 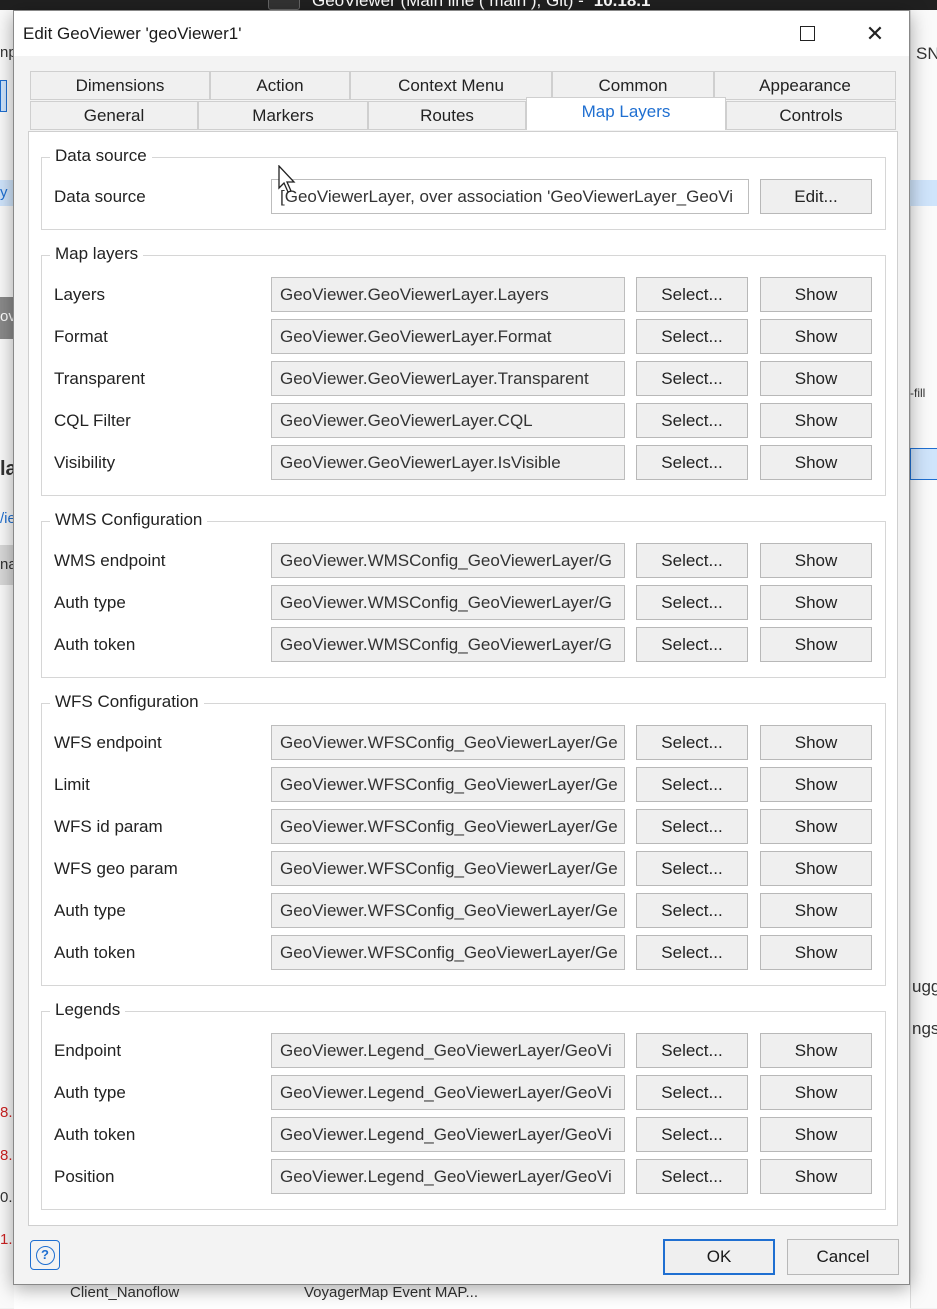 What do you see at coordinates (448, 826) in the screenshot?
I see `wfs-wfs-id-param-field: GeoViewer.WFSConfig_GeoViewerLayer/Ge` at bounding box center [448, 826].